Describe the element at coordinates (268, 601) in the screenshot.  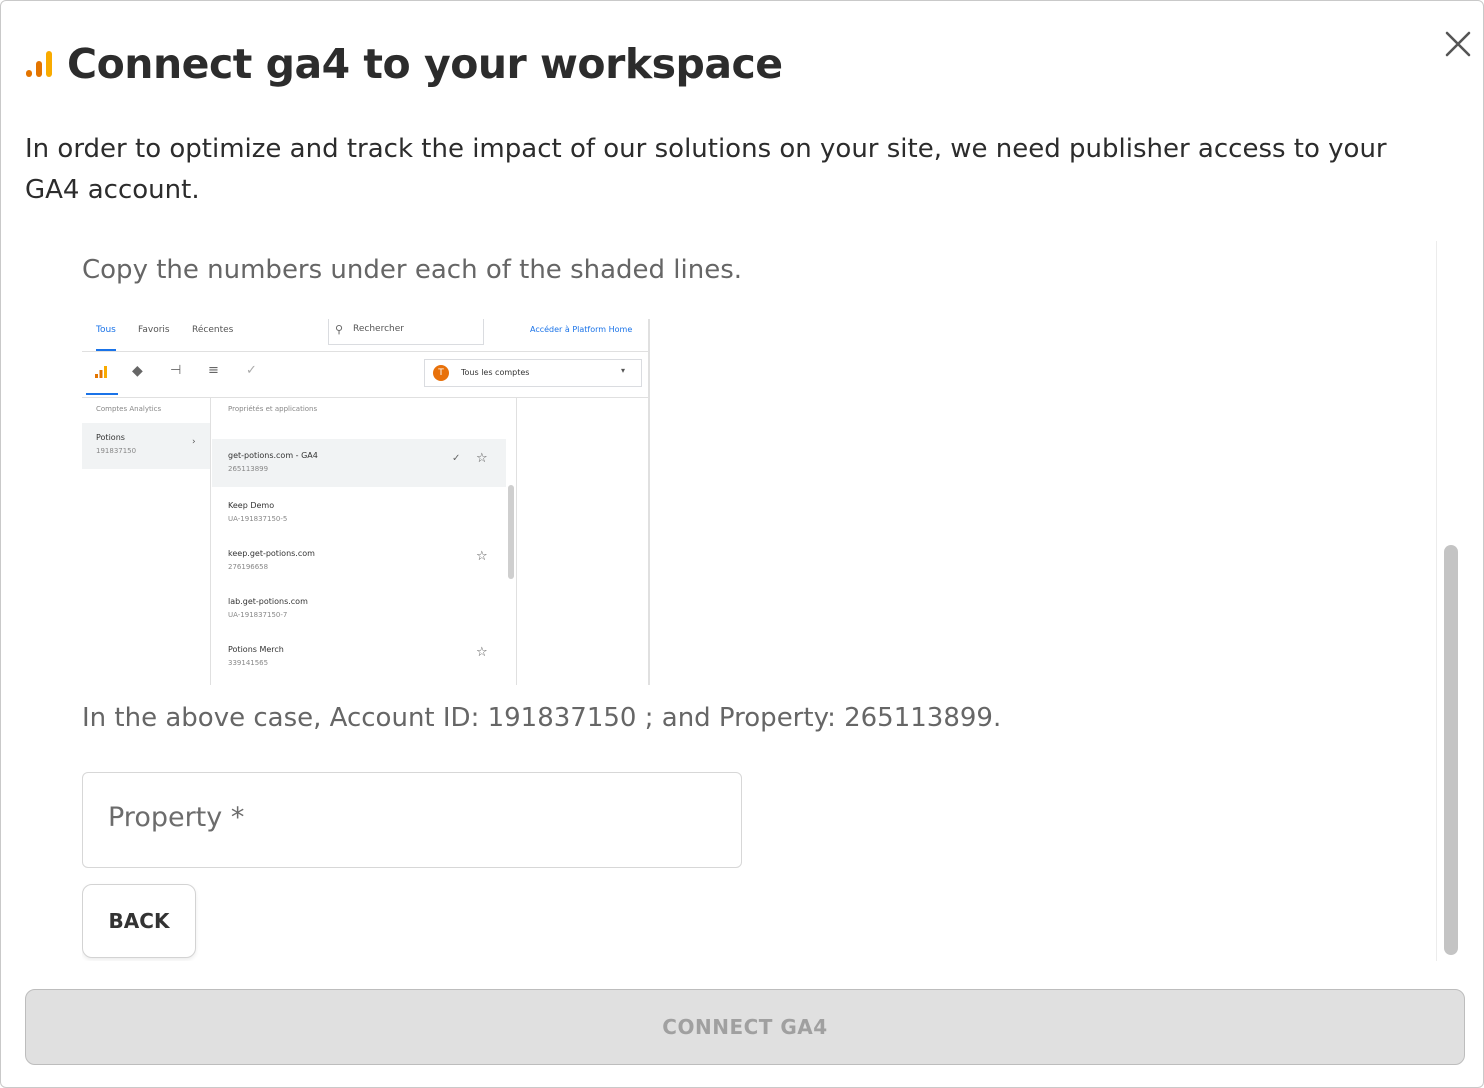
I see `ga-property-name: lab.get-potions.com` at that location.